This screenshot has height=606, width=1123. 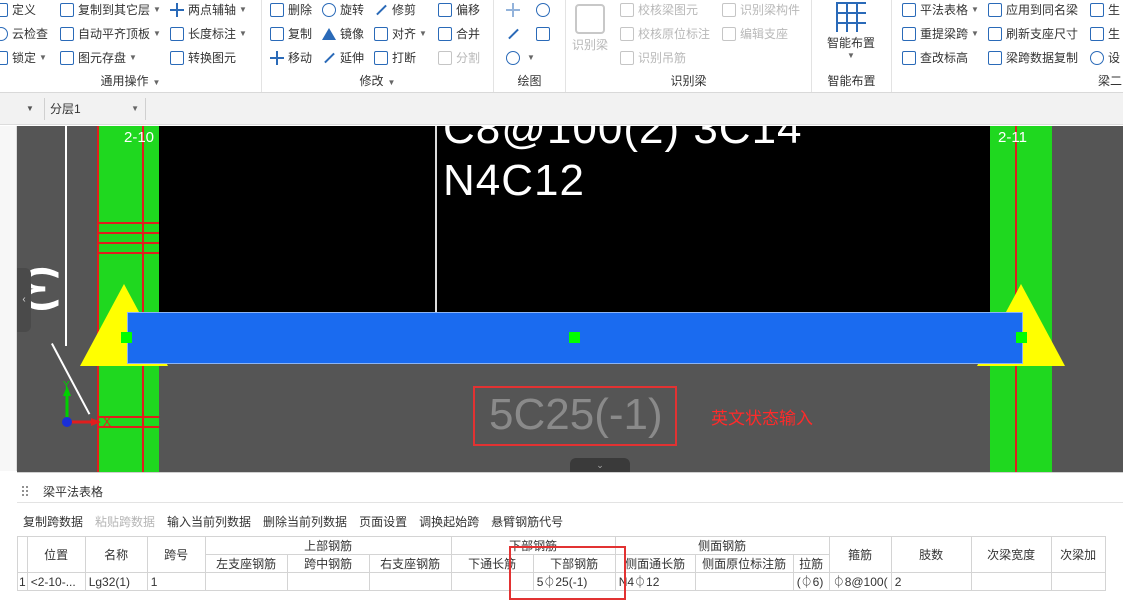 What do you see at coordinates (811, 581) in the screenshot?
I see `cell-tie: (⏀6)` at bounding box center [811, 581].